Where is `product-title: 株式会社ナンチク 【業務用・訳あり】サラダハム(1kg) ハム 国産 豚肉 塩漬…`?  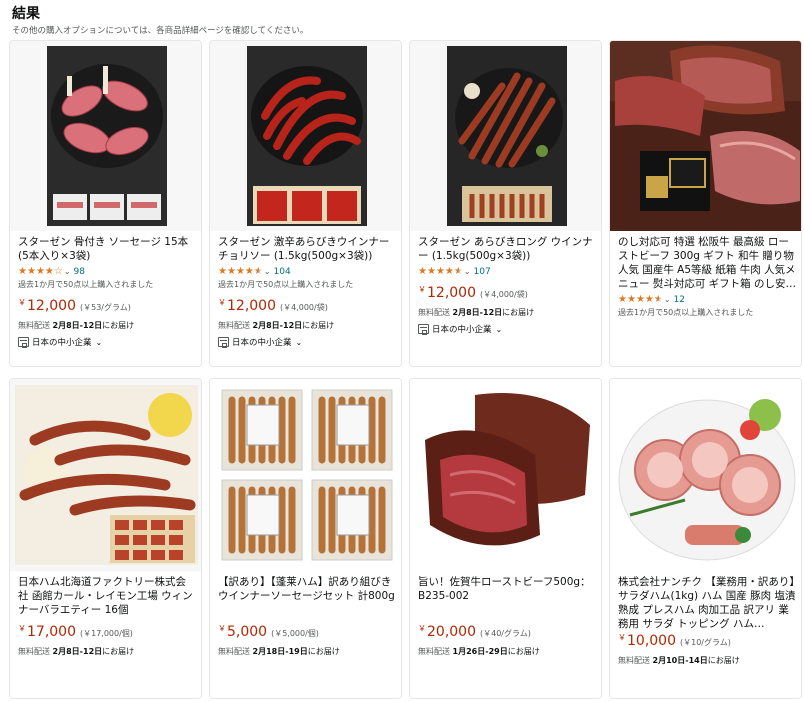 product-title: 株式会社ナンチク 【業務用・訳あり】サラダハム(1kg) ハム 国産 豚肉 塩漬… is located at coordinates (707, 603).